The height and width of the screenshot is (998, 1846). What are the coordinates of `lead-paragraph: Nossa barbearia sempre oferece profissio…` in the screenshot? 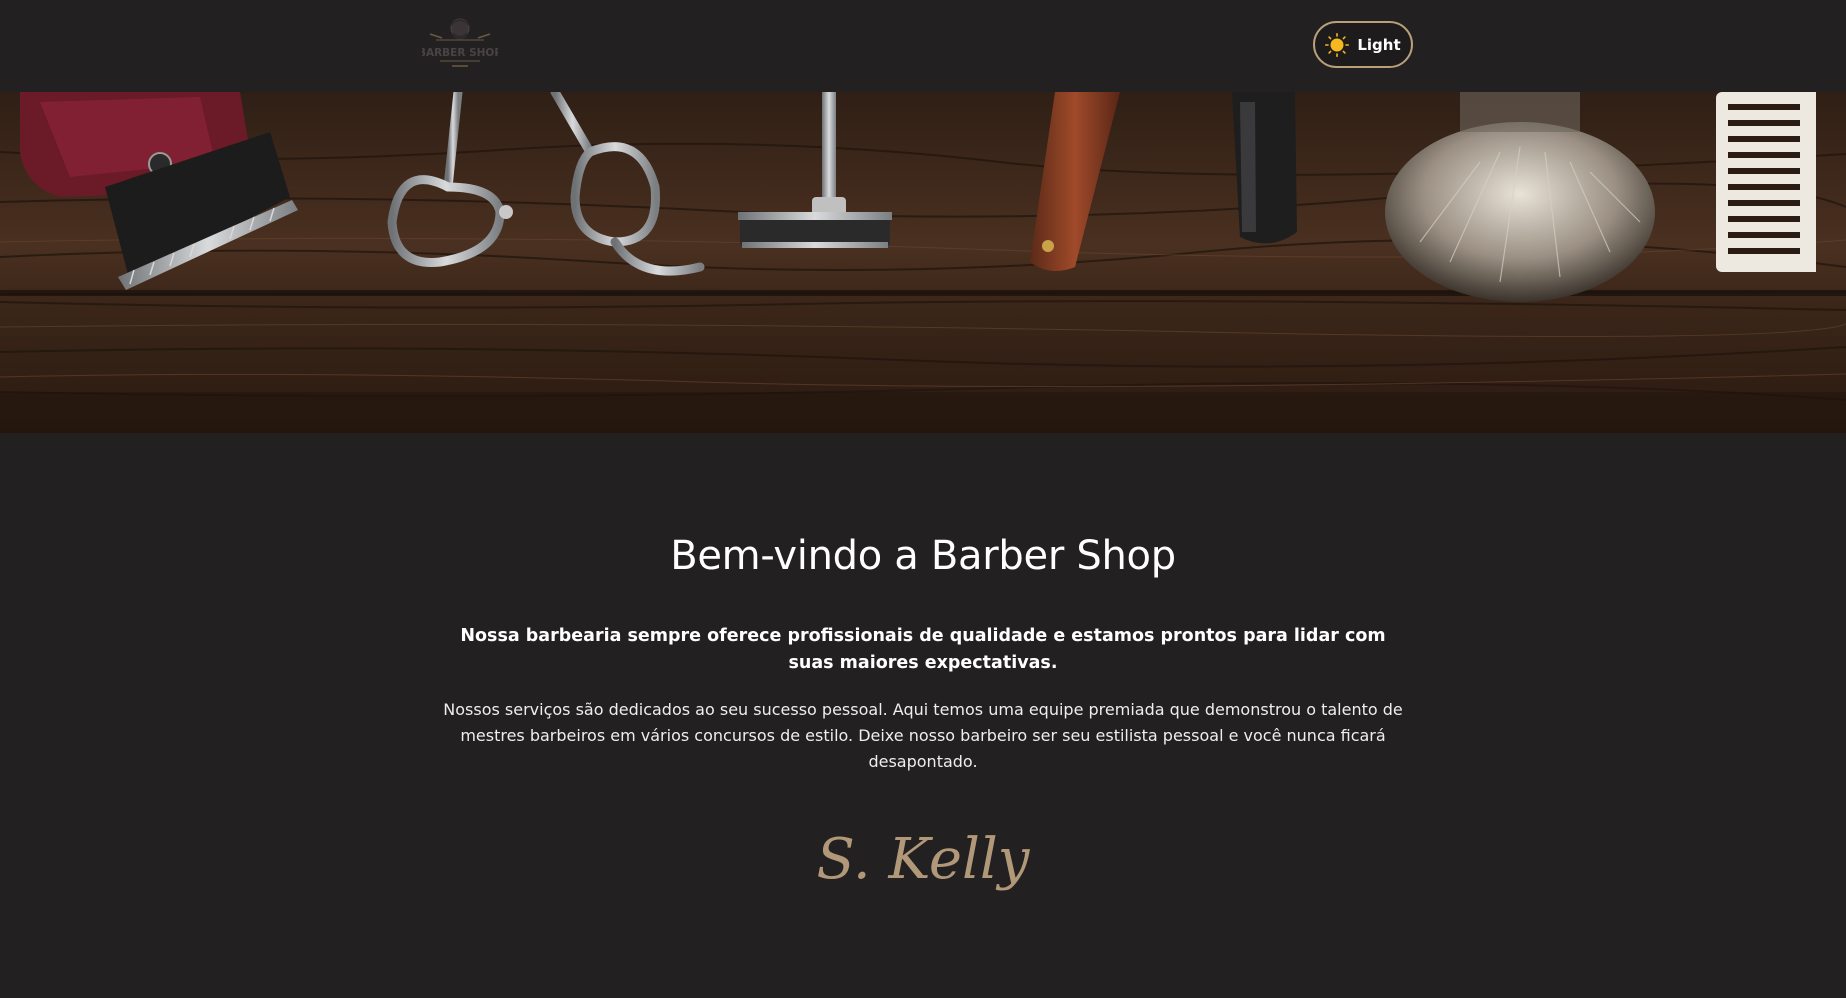 It's located at (923, 649).